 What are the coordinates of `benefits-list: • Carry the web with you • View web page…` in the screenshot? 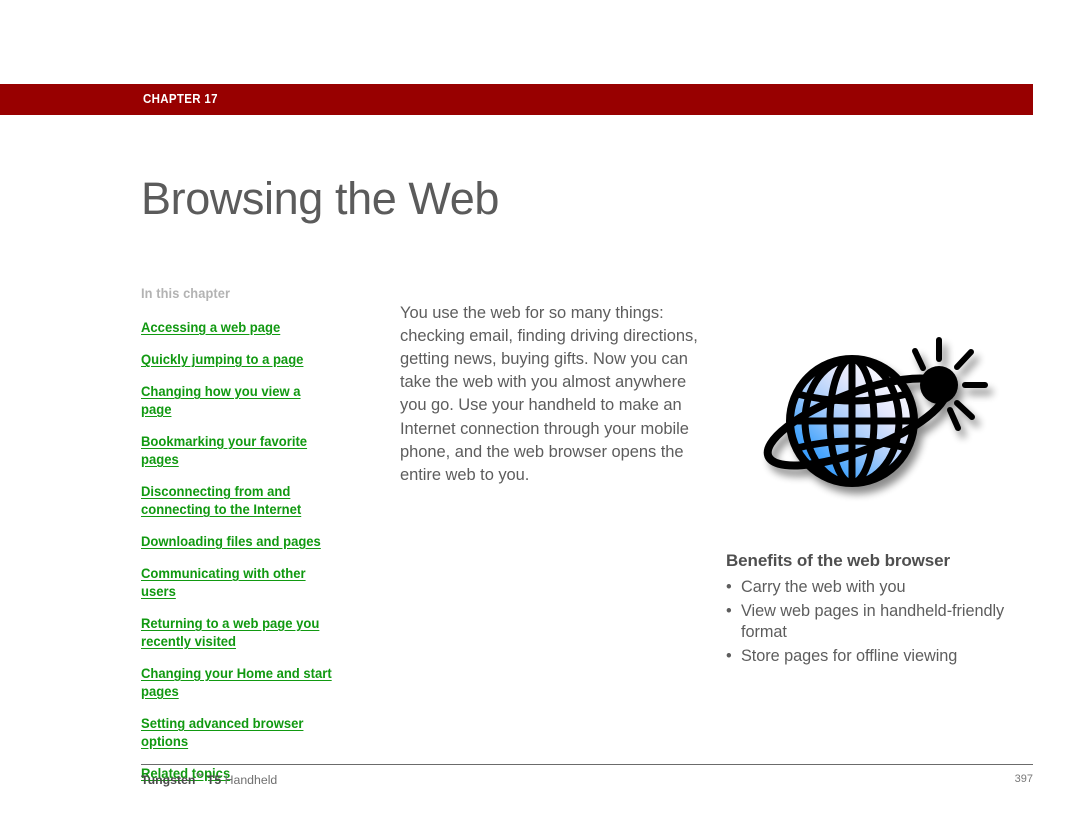 It's located at (881, 622).